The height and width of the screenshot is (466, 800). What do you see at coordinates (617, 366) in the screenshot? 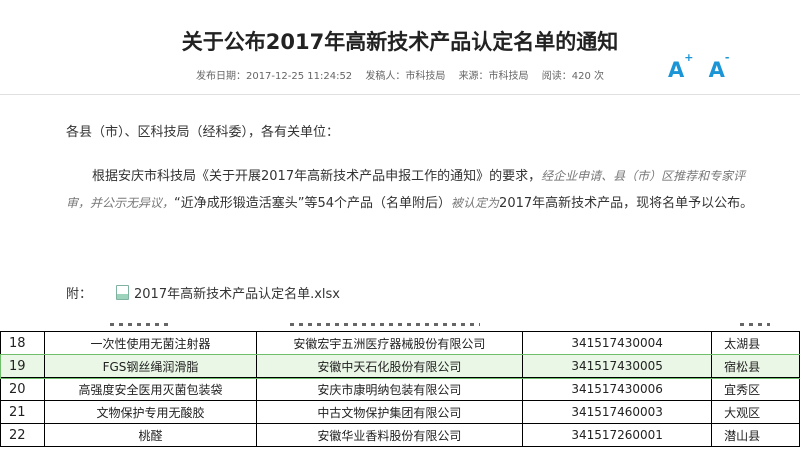
I see `product-code: 341517430005` at bounding box center [617, 366].